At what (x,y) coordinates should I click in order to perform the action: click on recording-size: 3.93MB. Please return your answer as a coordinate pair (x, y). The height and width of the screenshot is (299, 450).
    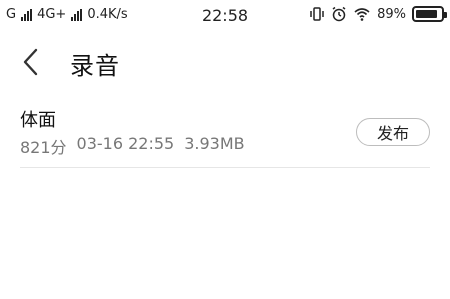
    Looking at the image, I should click on (214, 143).